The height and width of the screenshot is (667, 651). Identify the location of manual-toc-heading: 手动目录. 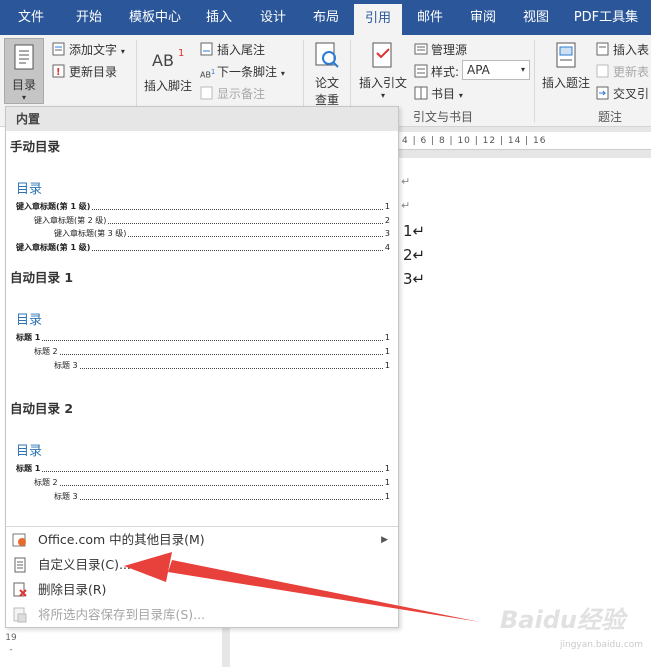
(35, 146).